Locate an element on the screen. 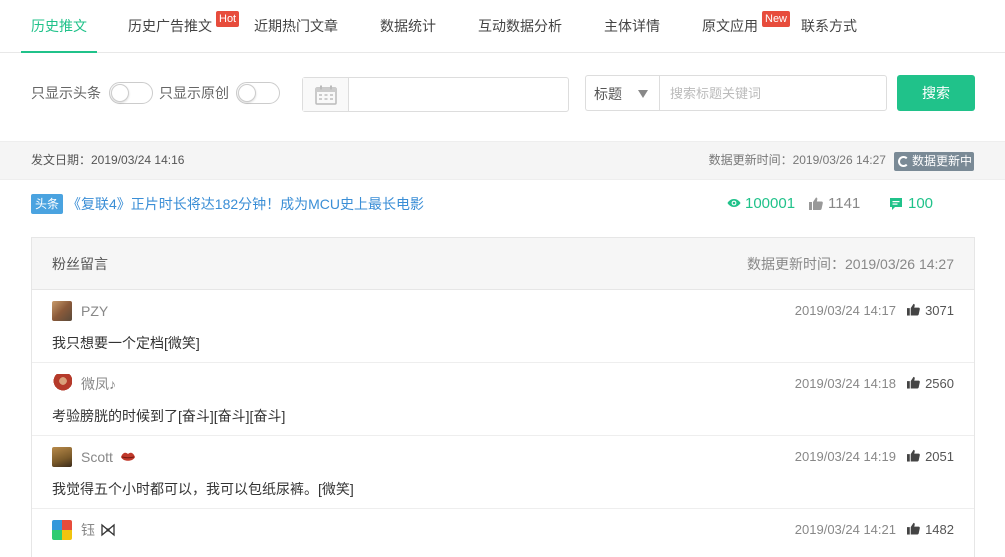 Image resolution: width=1005 pixels, height=557 pixels. search-button: 搜索 is located at coordinates (936, 93).